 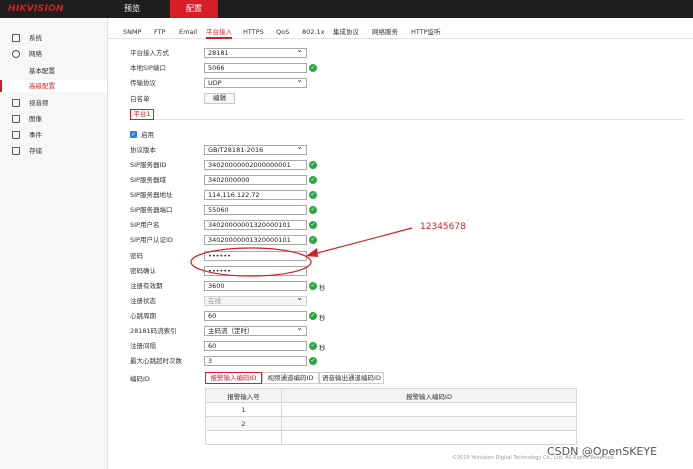 I want to click on watermark: CSDN @OpenSKEYE, so click(x=602, y=451).